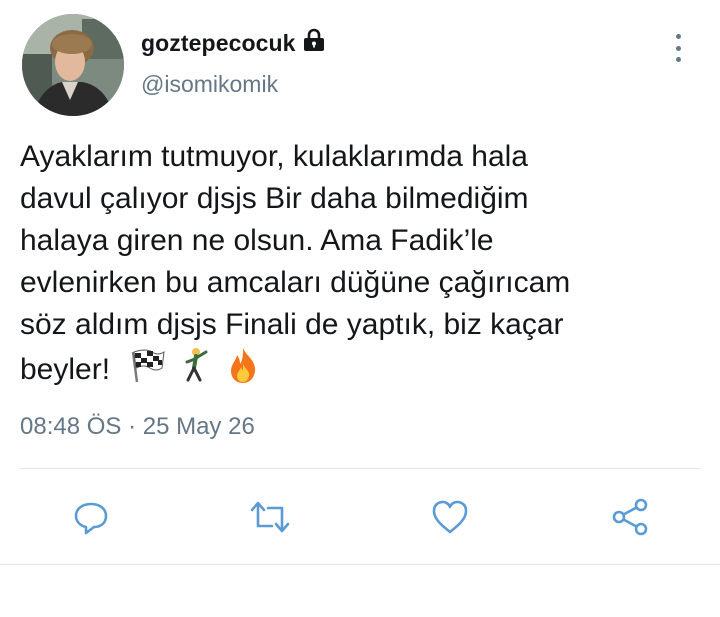 Image resolution: width=720 pixels, height=617 pixels. I want to click on reply-icon, so click(91, 517).